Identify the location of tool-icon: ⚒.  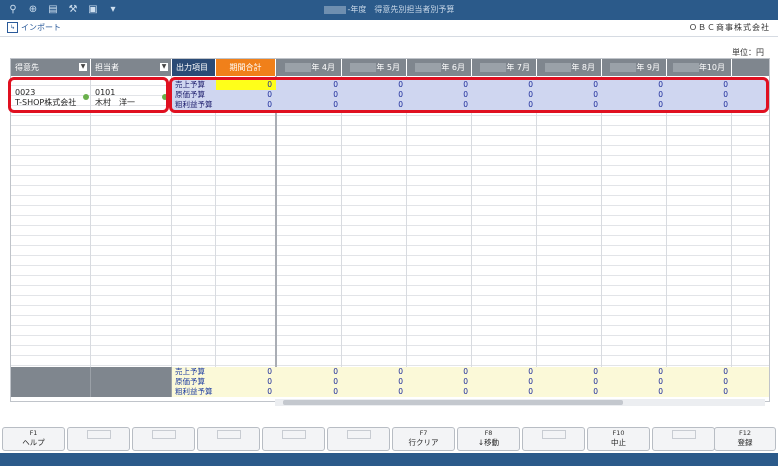
(73, 10).